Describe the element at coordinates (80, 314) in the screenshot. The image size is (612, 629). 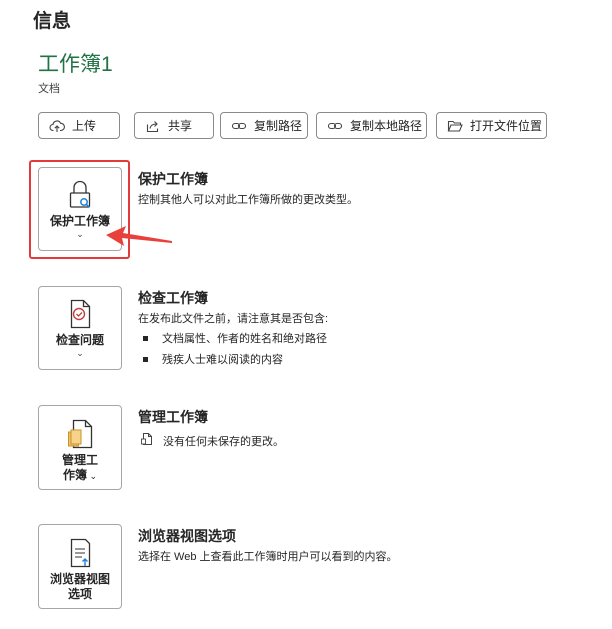
I see `inspect-document-icon` at that location.